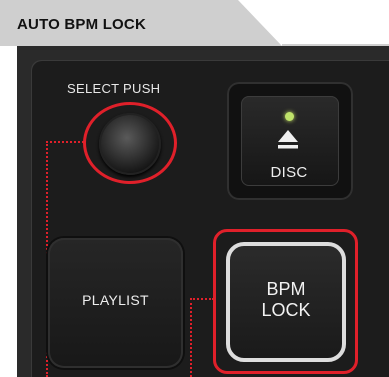  Describe the element at coordinates (289, 116) in the screenshot. I see `disc-led-indicator` at that location.